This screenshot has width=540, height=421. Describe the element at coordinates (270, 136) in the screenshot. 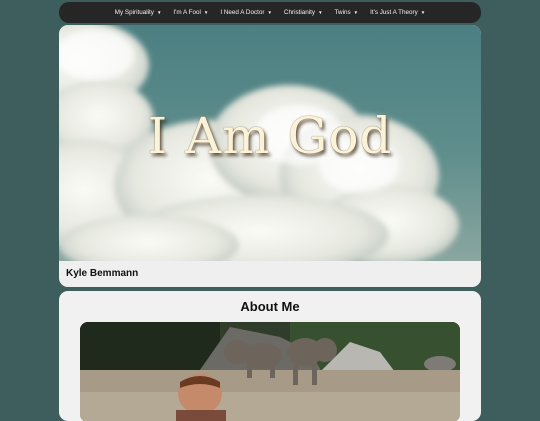

I see `hero-title: I Am God` at that location.